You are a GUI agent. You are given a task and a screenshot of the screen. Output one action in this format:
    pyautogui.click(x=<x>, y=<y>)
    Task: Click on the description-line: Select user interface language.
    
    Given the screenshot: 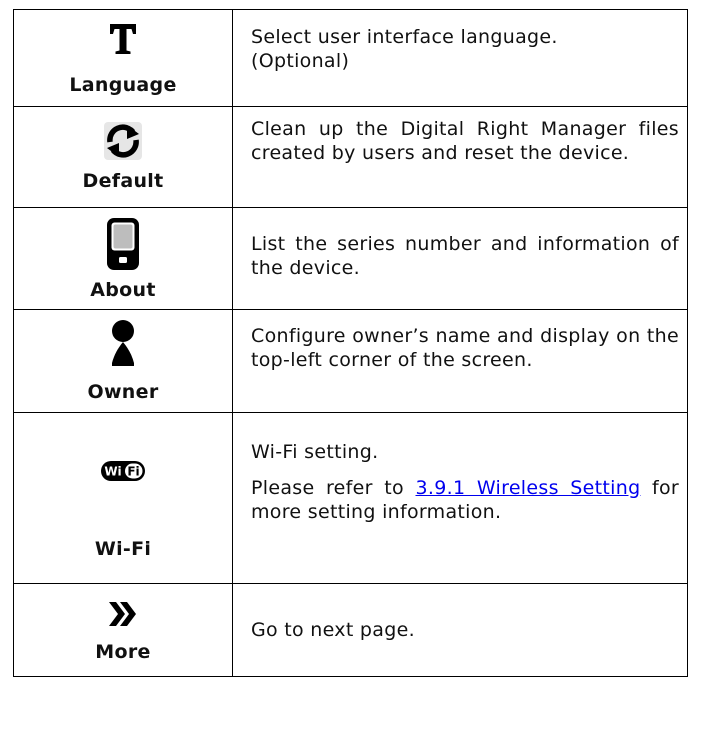 What is the action you would take?
    pyautogui.click(x=404, y=37)
    